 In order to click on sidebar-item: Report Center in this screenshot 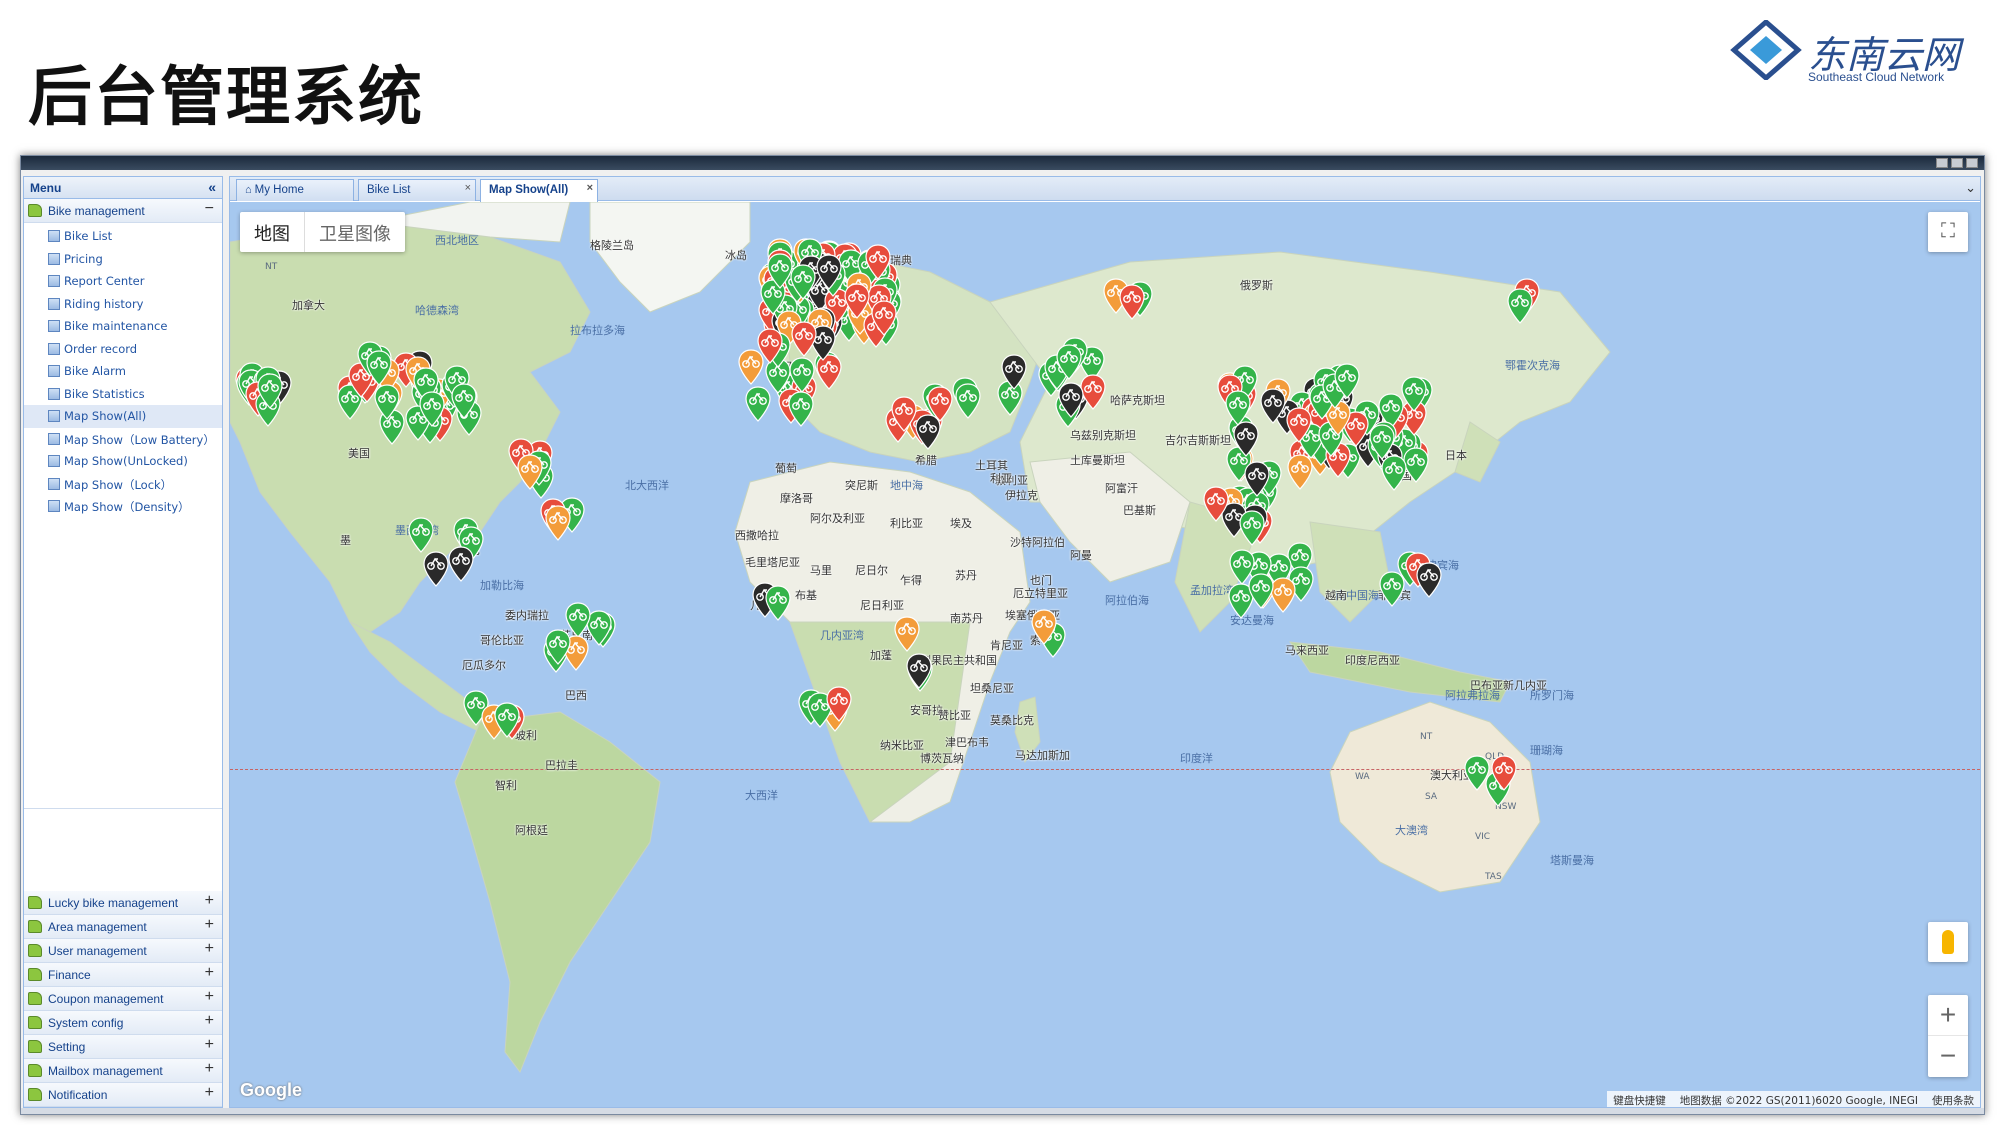, I will do `click(123, 281)`.